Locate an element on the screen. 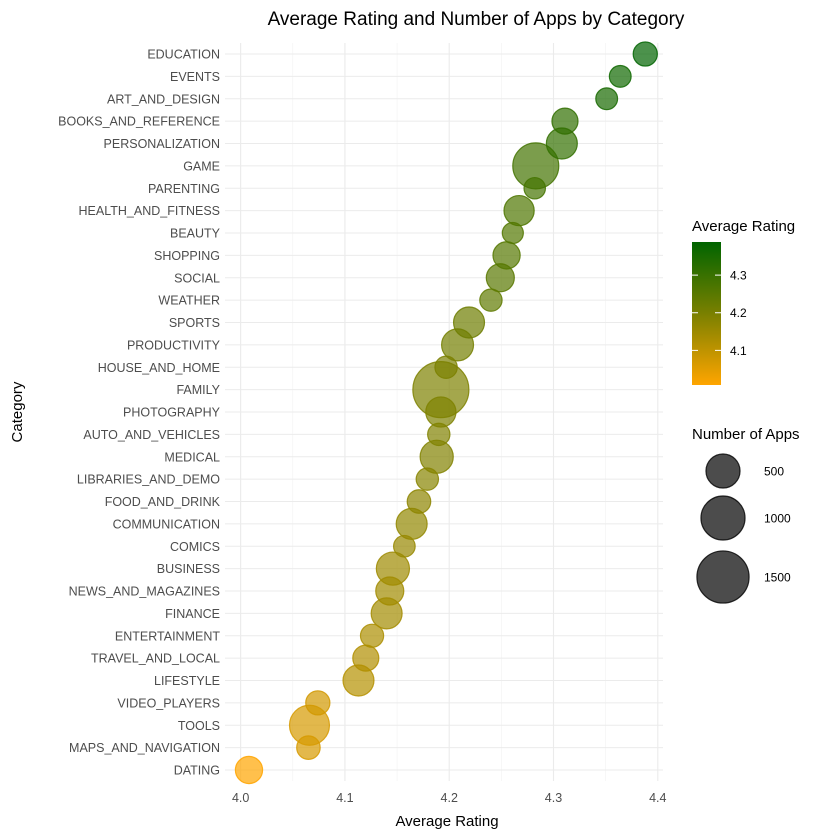  x-axis-tick-labels: 4.0 4.1 4.2 4.3 4.4 is located at coordinates (449, 798).